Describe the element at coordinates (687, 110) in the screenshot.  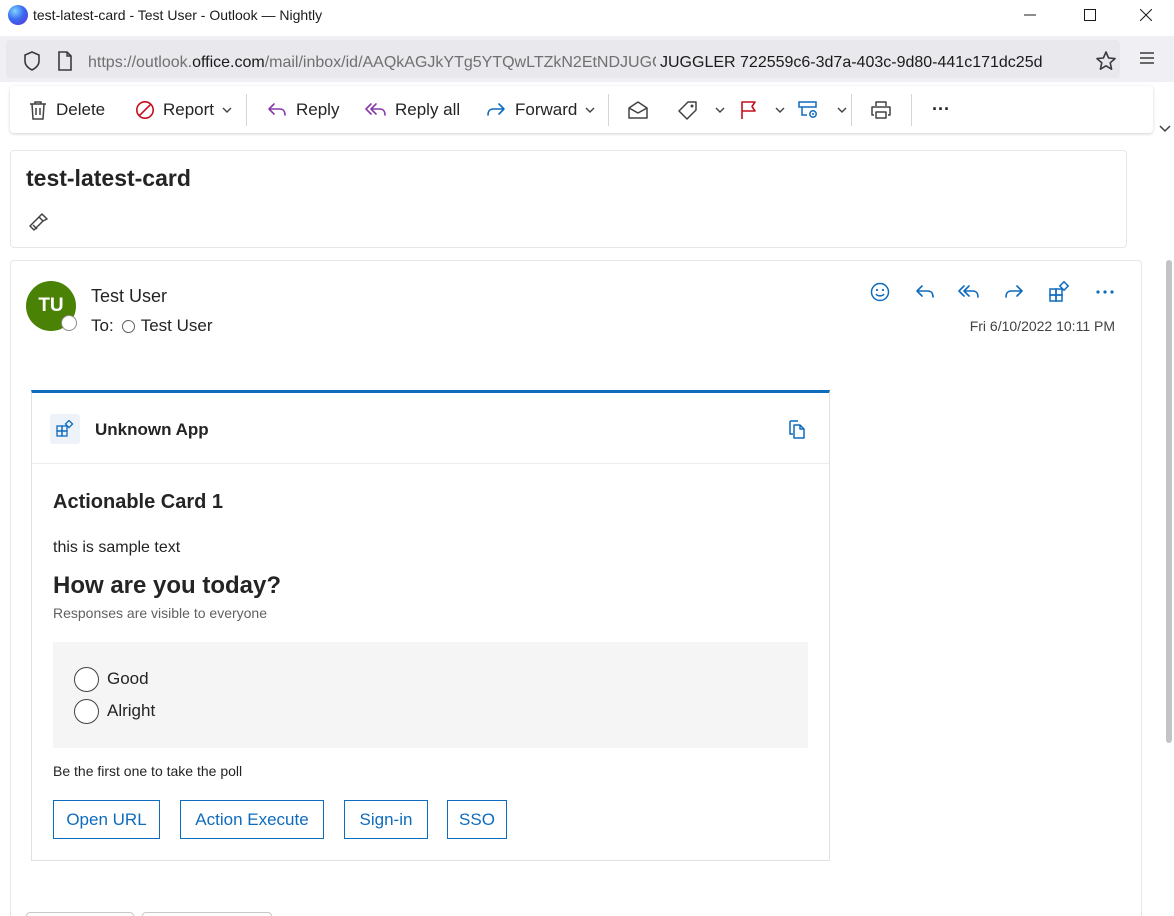
I see `tag-icon` at that location.